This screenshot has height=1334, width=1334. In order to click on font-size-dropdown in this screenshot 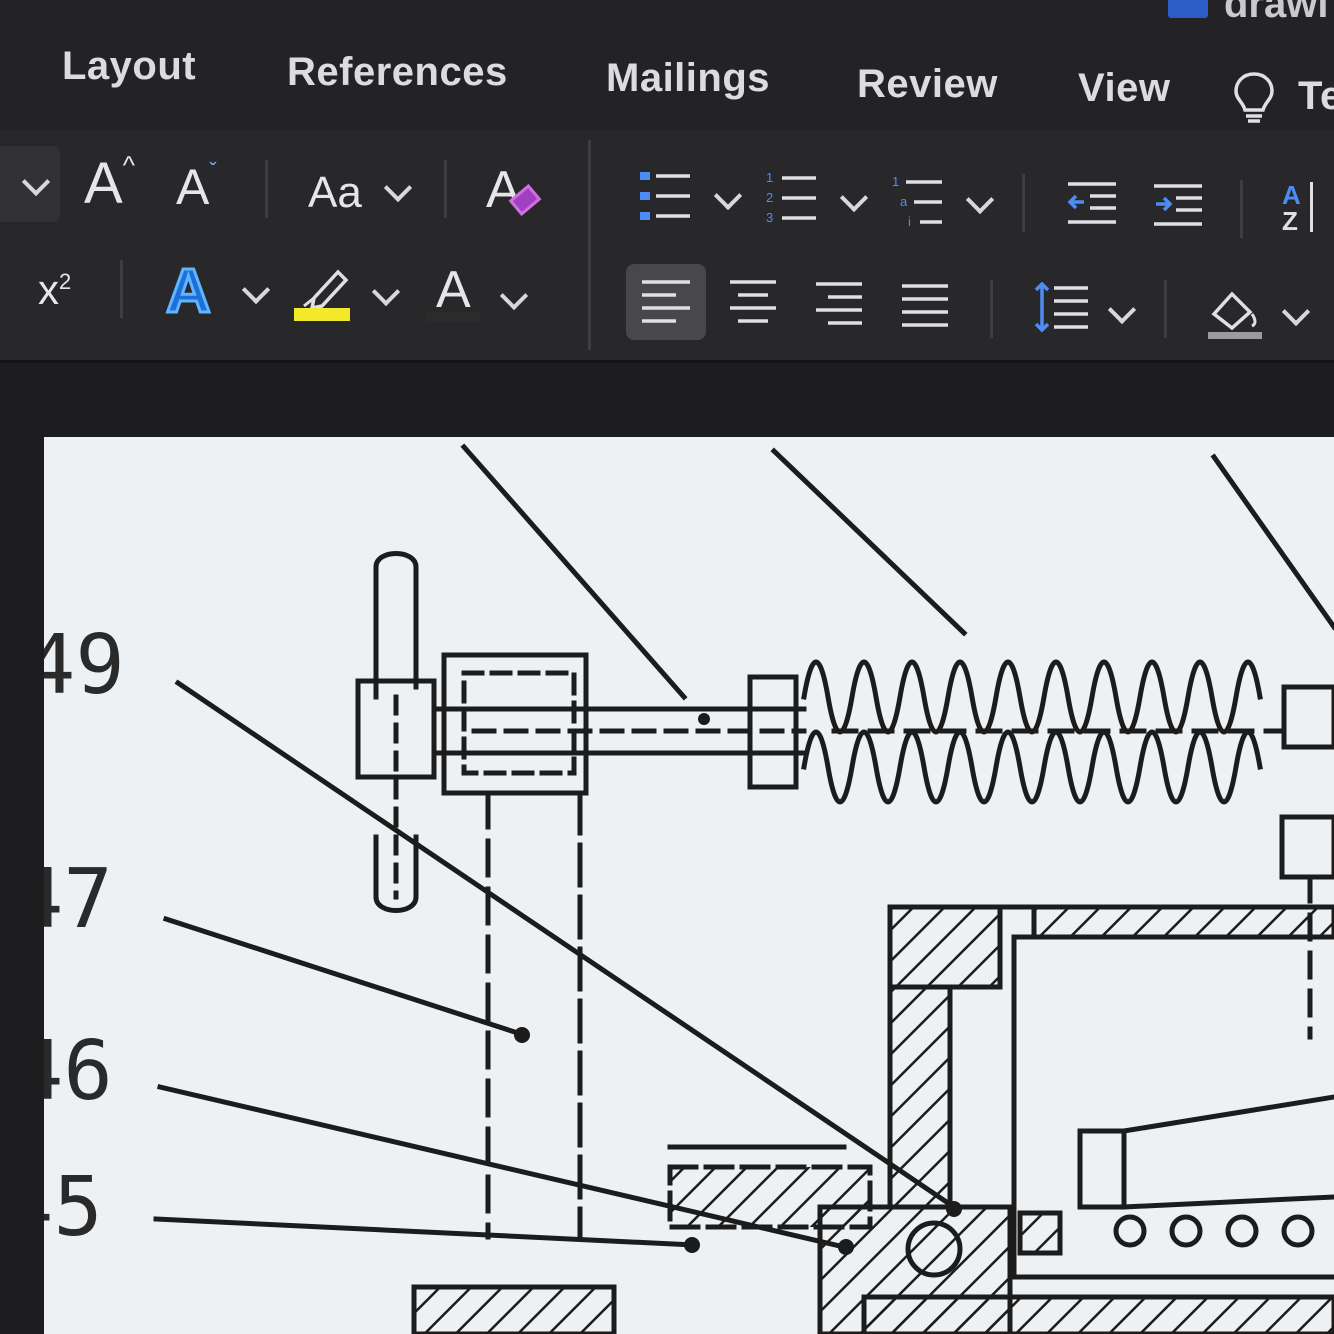, I will do `click(30, 184)`.